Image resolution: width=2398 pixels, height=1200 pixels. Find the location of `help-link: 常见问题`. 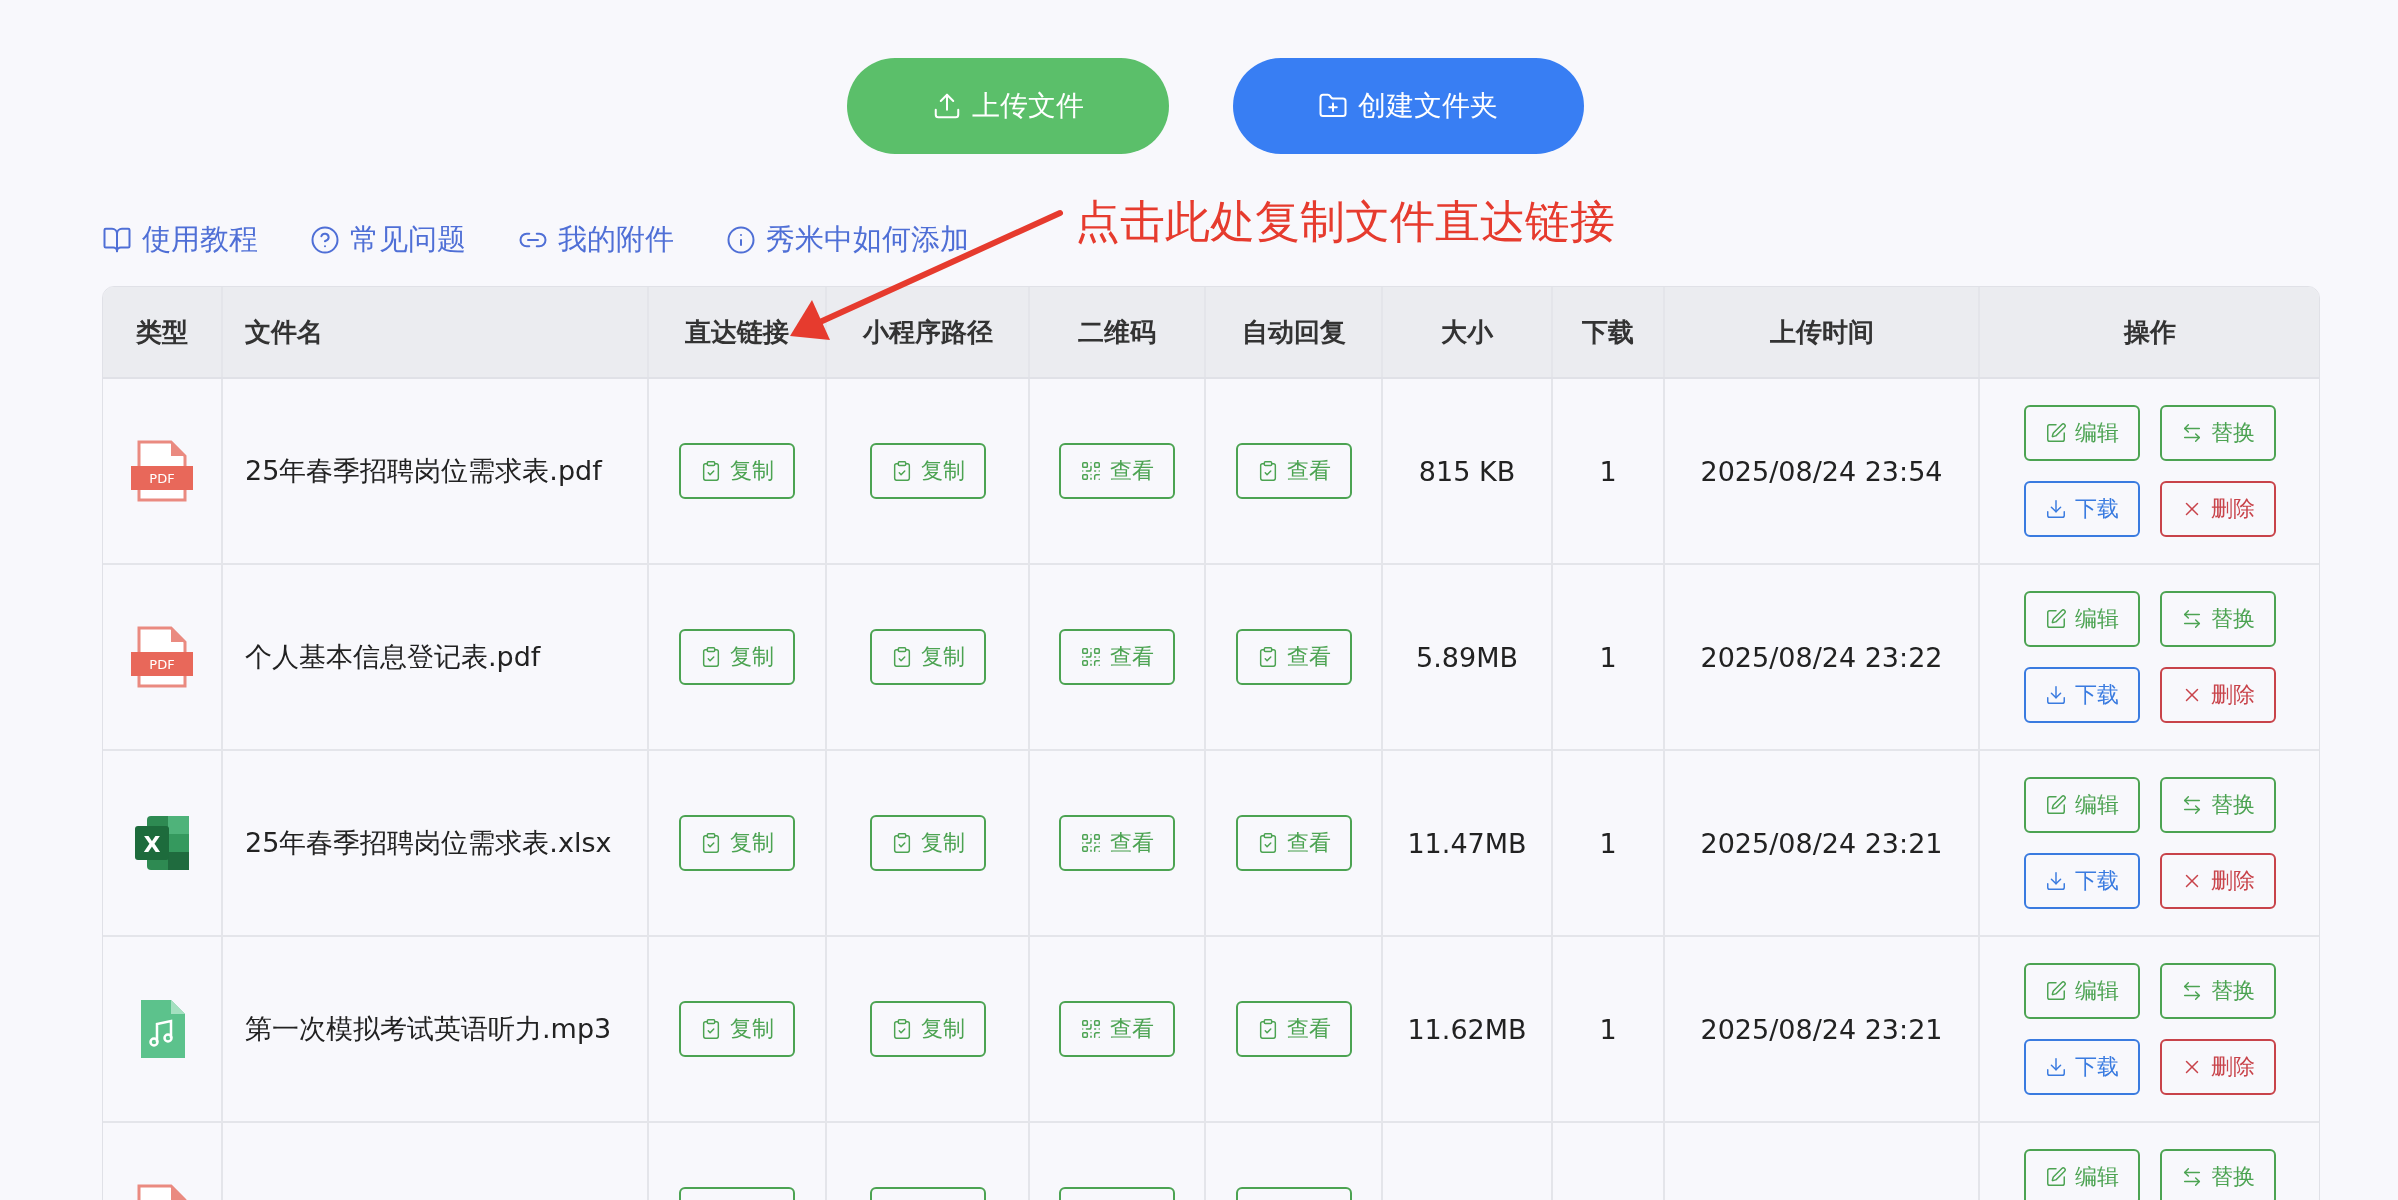

help-link: 常见问题 is located at coordinates (388, 240).